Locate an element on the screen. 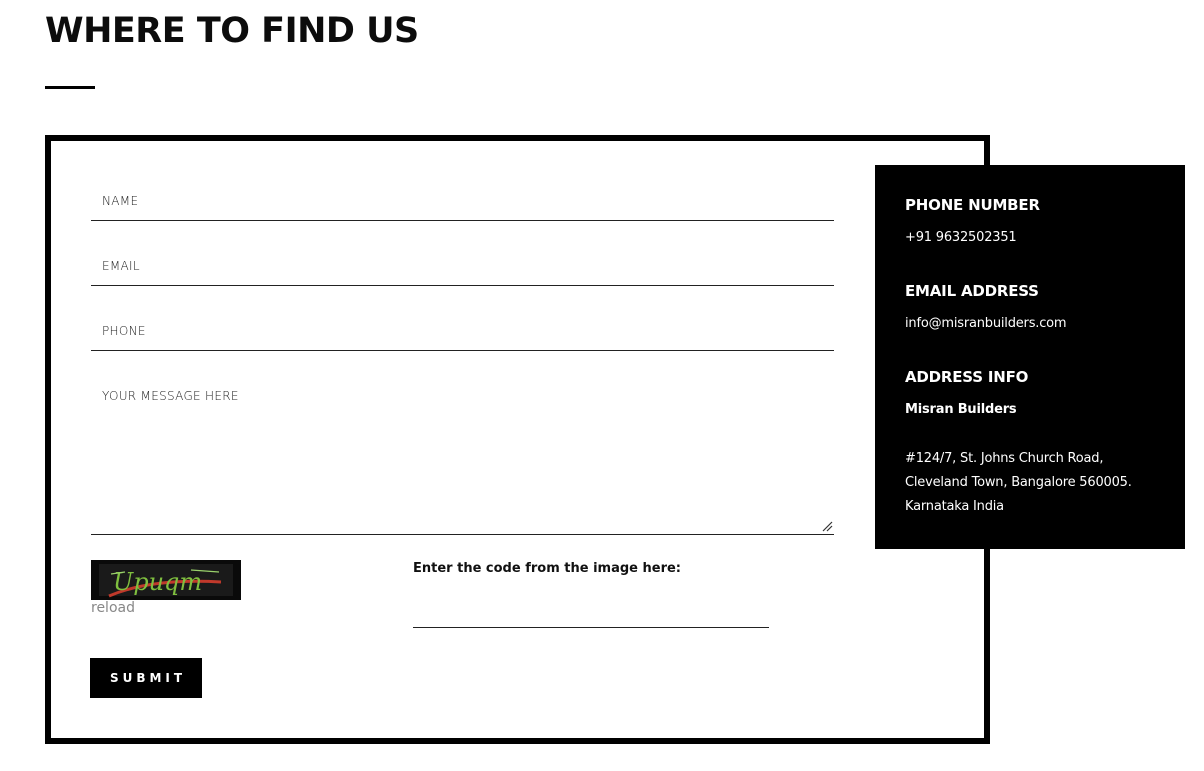 The width and height of the screenshot is (1204, 771). email-value: info@misranbuilders.com is located at coordinates (986, 323).